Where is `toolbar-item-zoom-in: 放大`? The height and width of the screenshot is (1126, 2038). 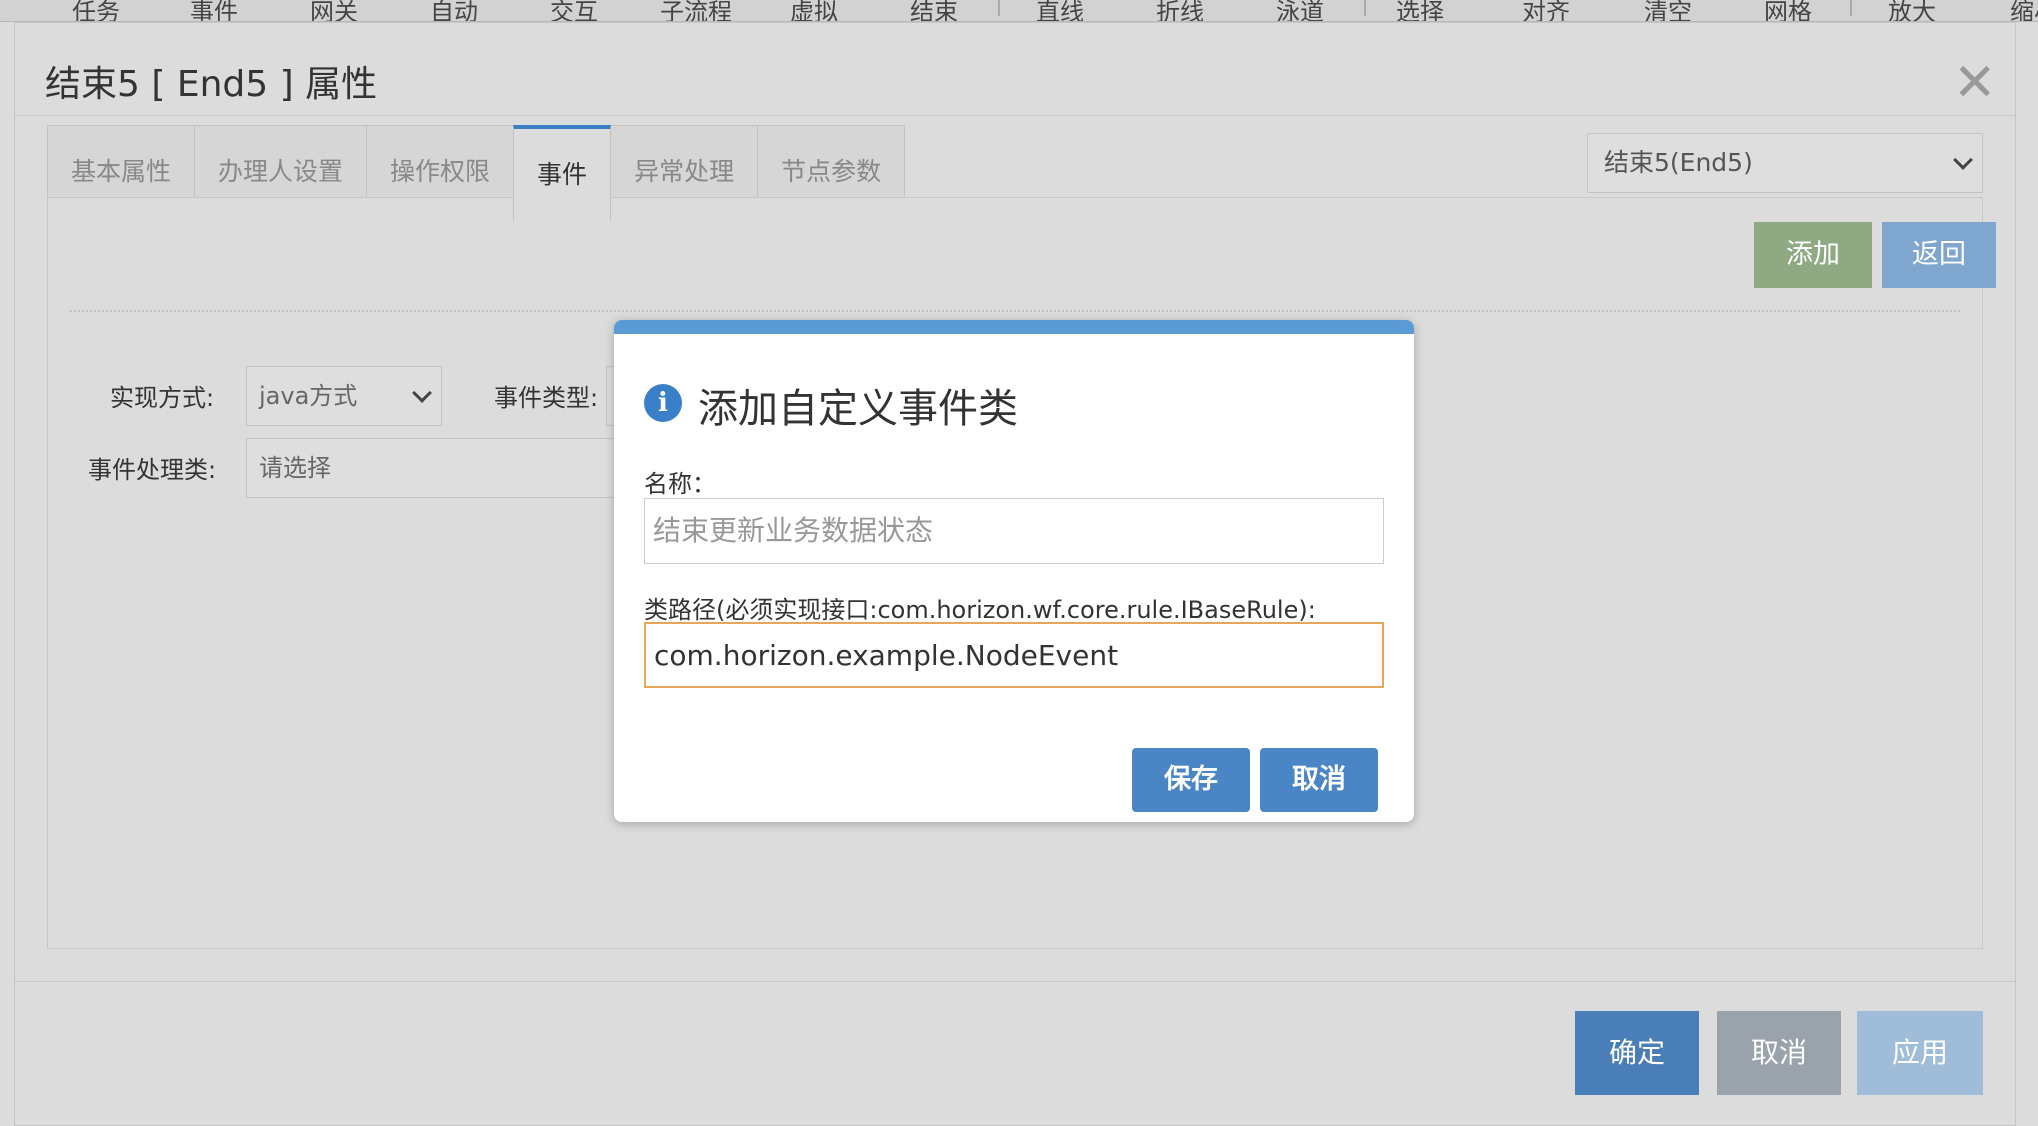 toolbar-item-zoom-in: 放大 is located at coordinates (1912, 10).